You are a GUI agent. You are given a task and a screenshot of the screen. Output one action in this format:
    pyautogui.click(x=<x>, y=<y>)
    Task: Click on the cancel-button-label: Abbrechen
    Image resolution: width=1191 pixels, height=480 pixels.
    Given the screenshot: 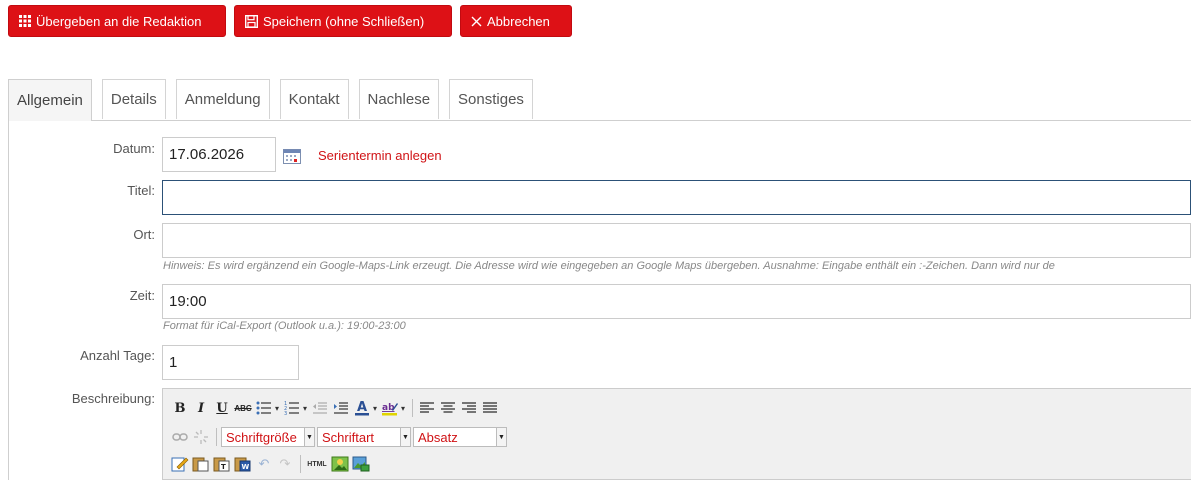 What is the action you would take?
    pyautogui.click(x=518, y=21)
    